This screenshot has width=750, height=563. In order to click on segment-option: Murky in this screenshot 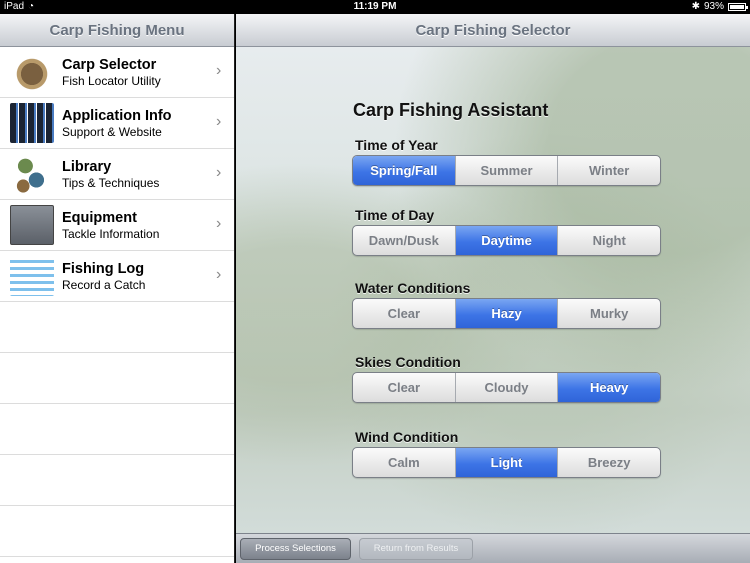, I will do `click(609, 313)`.